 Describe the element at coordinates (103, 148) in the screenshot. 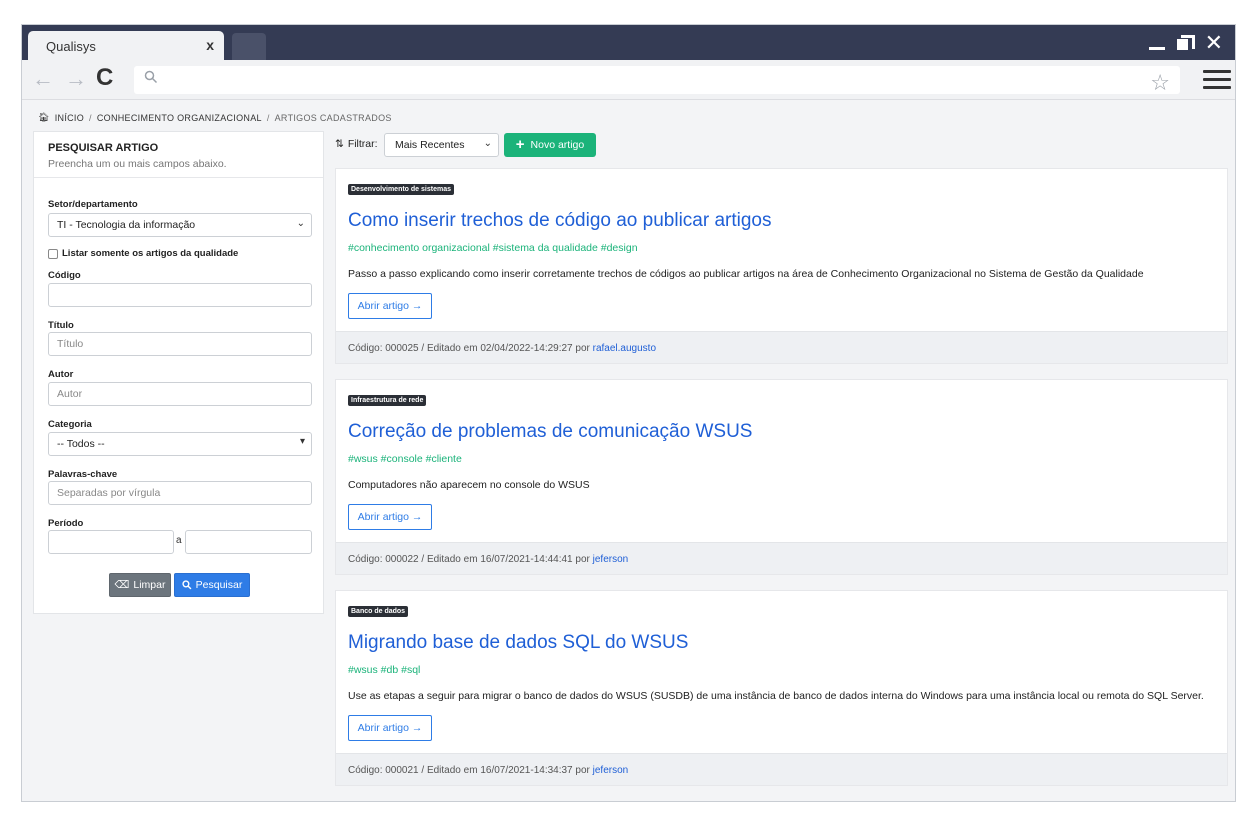

I see `search-panel-title: PESQUISAR ARTIGO` at that location.